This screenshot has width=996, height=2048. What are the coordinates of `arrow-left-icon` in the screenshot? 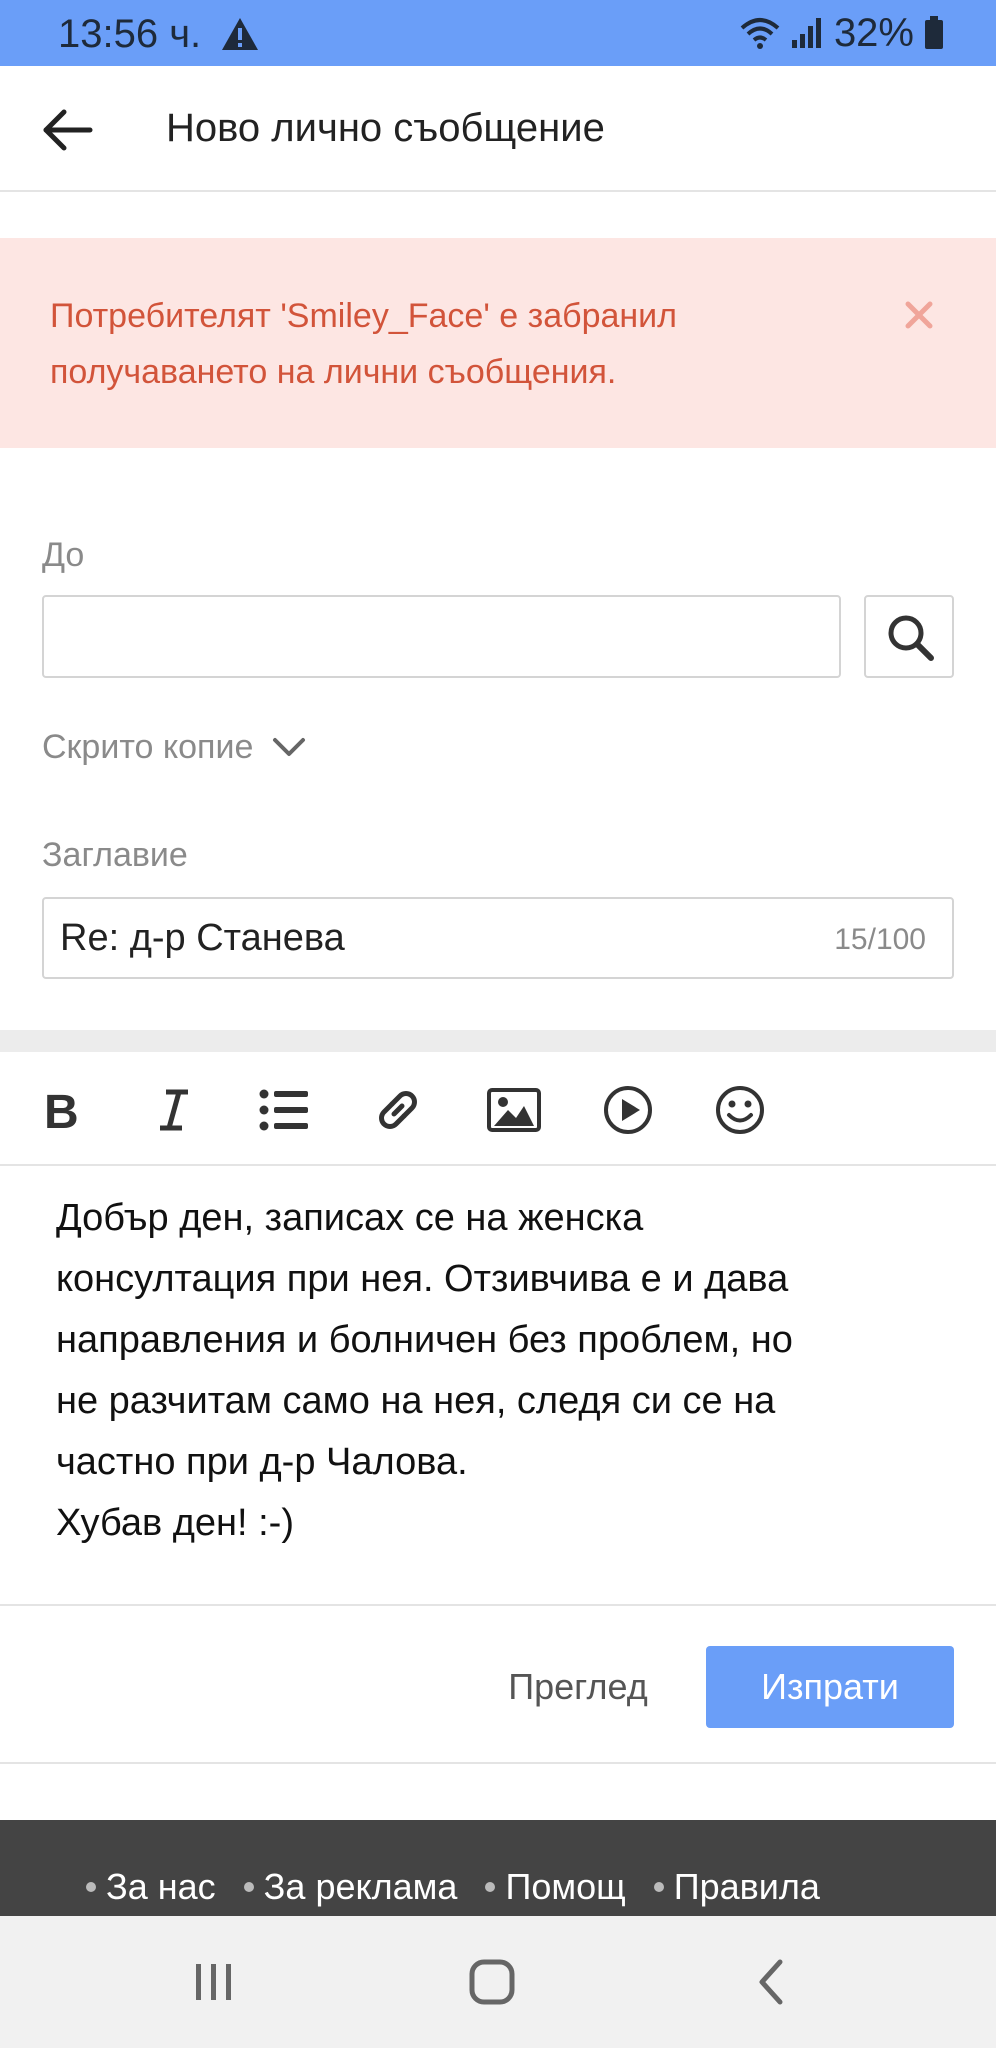 It's located at (68, 130).